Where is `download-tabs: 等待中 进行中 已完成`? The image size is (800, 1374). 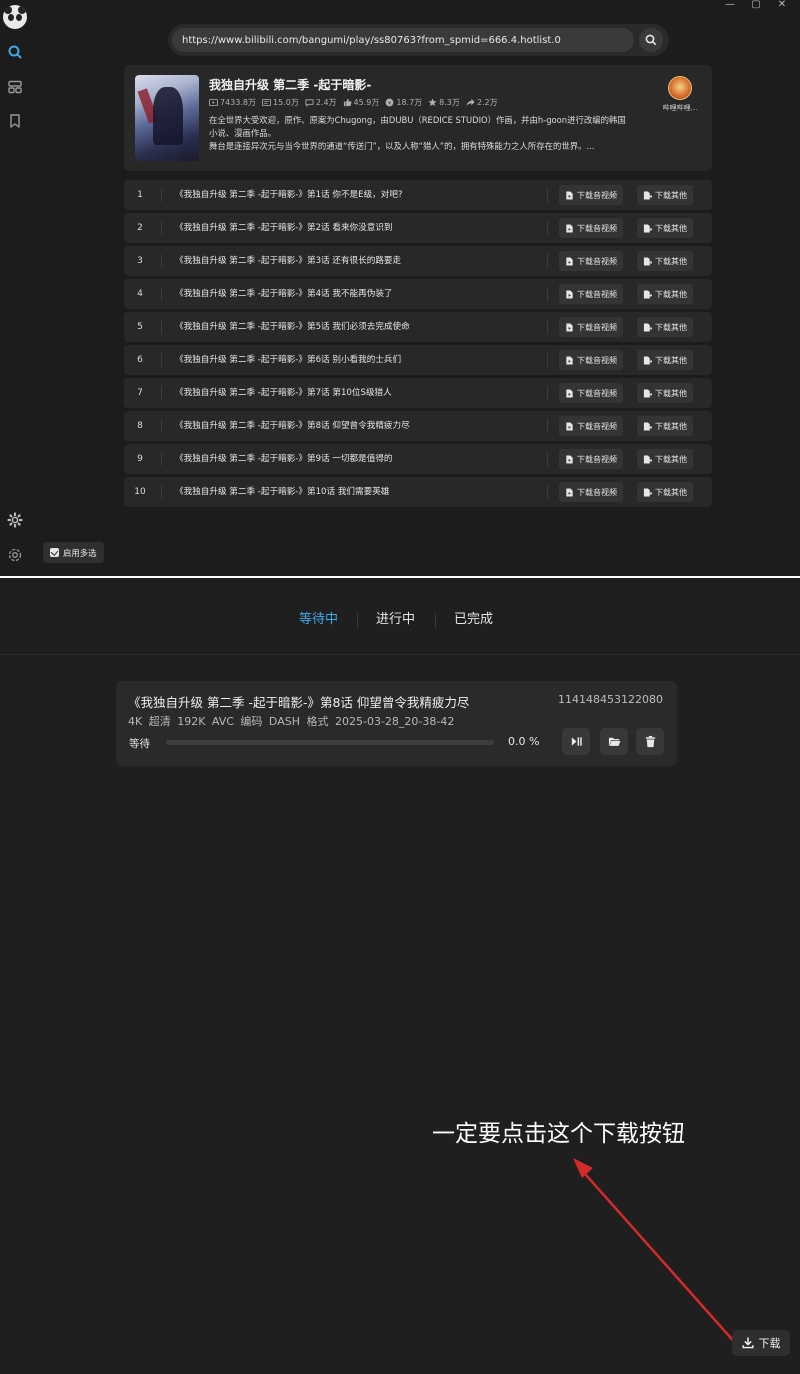
download-tabs: 等待中 进行中 已完成 is located at coordinates (400, 622).